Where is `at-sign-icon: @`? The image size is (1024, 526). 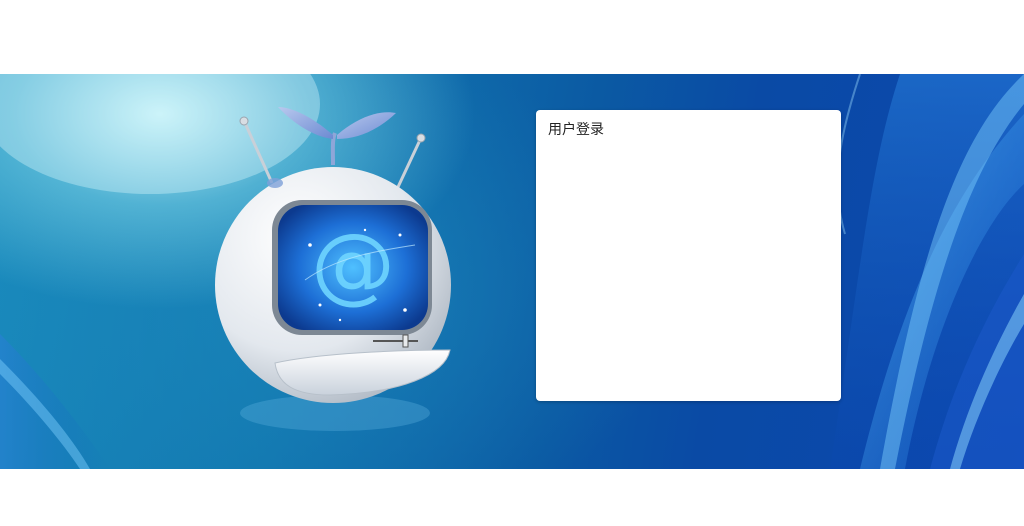 at-sign-icon: @ is located at coordinates (353, 264).